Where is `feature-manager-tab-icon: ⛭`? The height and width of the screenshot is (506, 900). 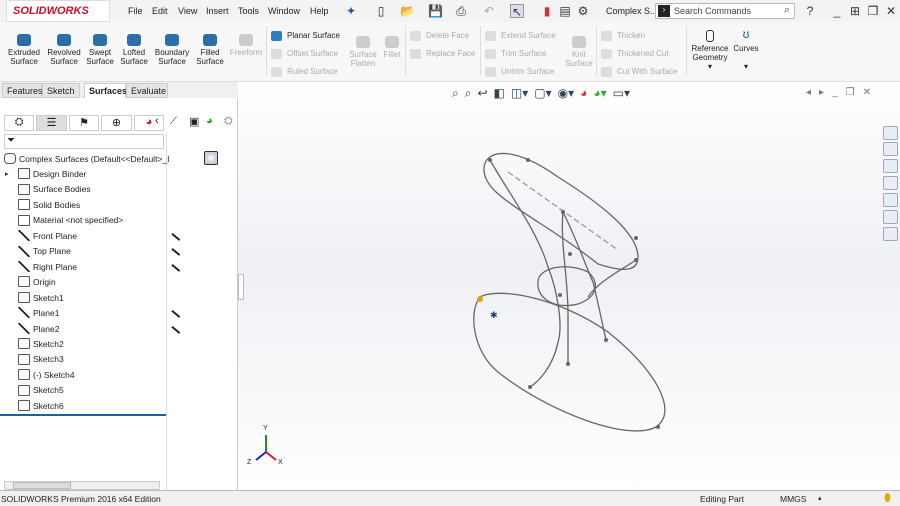 feature-manager-tab-icon: ⛭ is located at coordinates (19, 123).